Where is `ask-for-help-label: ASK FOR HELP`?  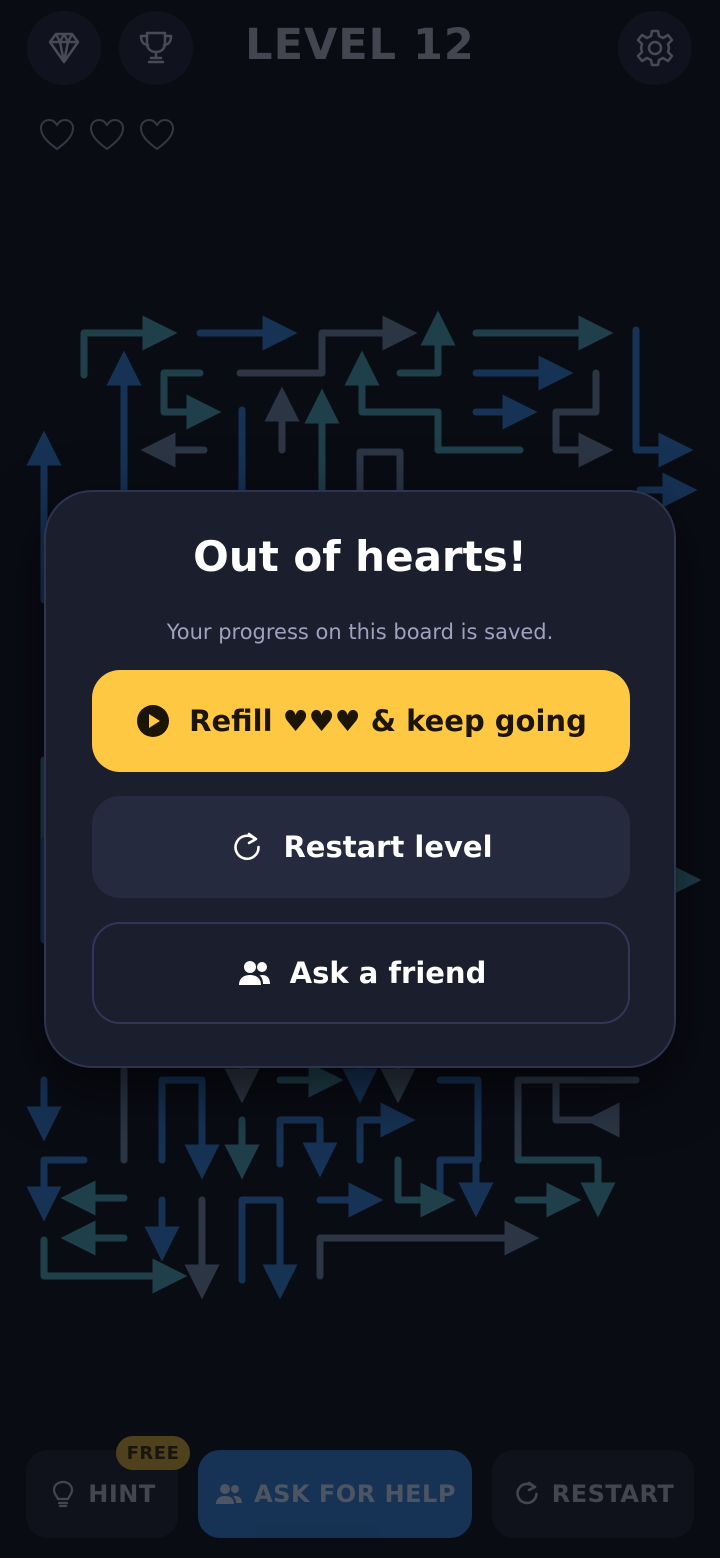 ask-for-help-label: ASK FOR HELP is located at coordinates (355, 1494).